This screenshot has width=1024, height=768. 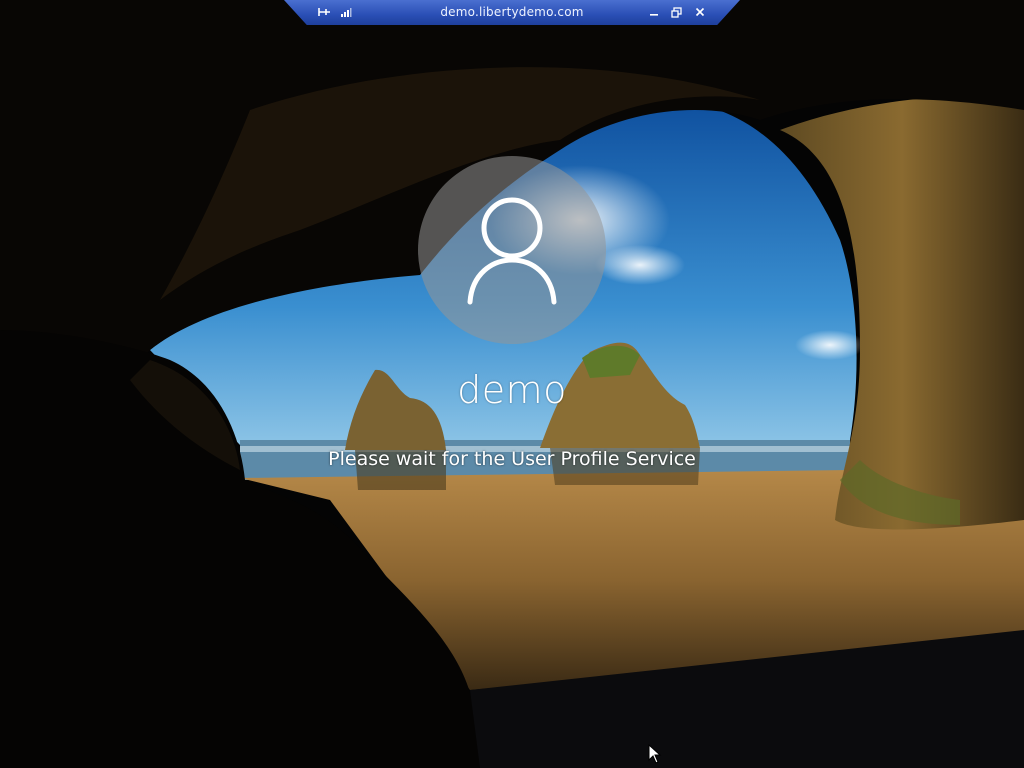 What do you see at coordinates (676, 12) in the screenshot?
I see `restore-icon` at bounding box center [676, 12].